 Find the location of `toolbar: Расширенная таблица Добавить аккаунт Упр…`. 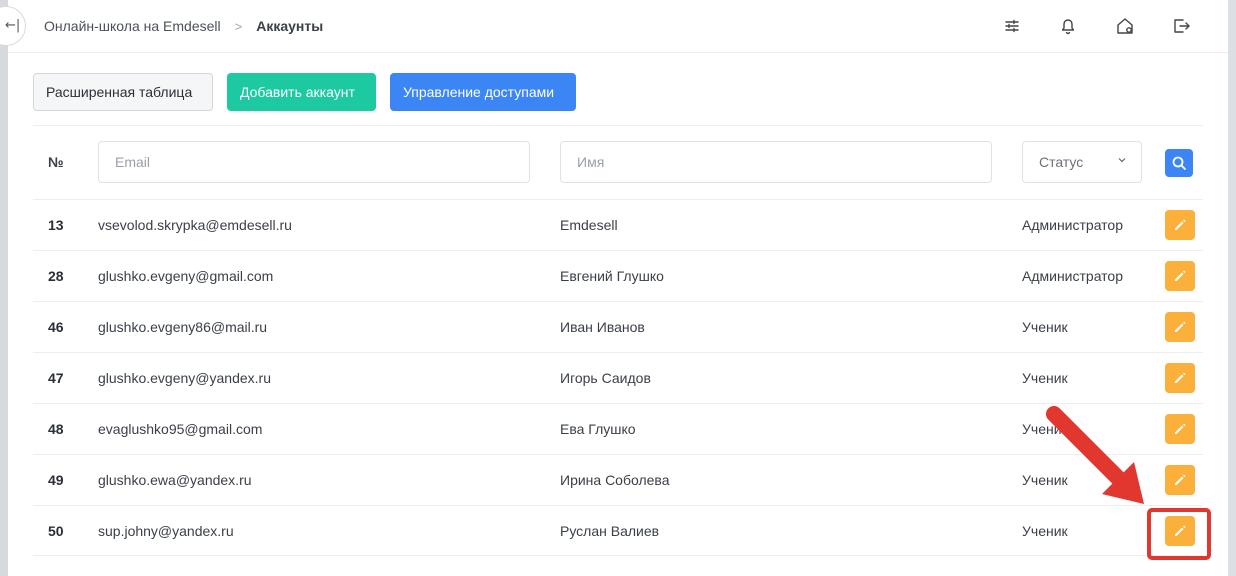

toolbar: Расширенная таблица Добавить аккаунт Упр… is located at coordinates (304, 92).